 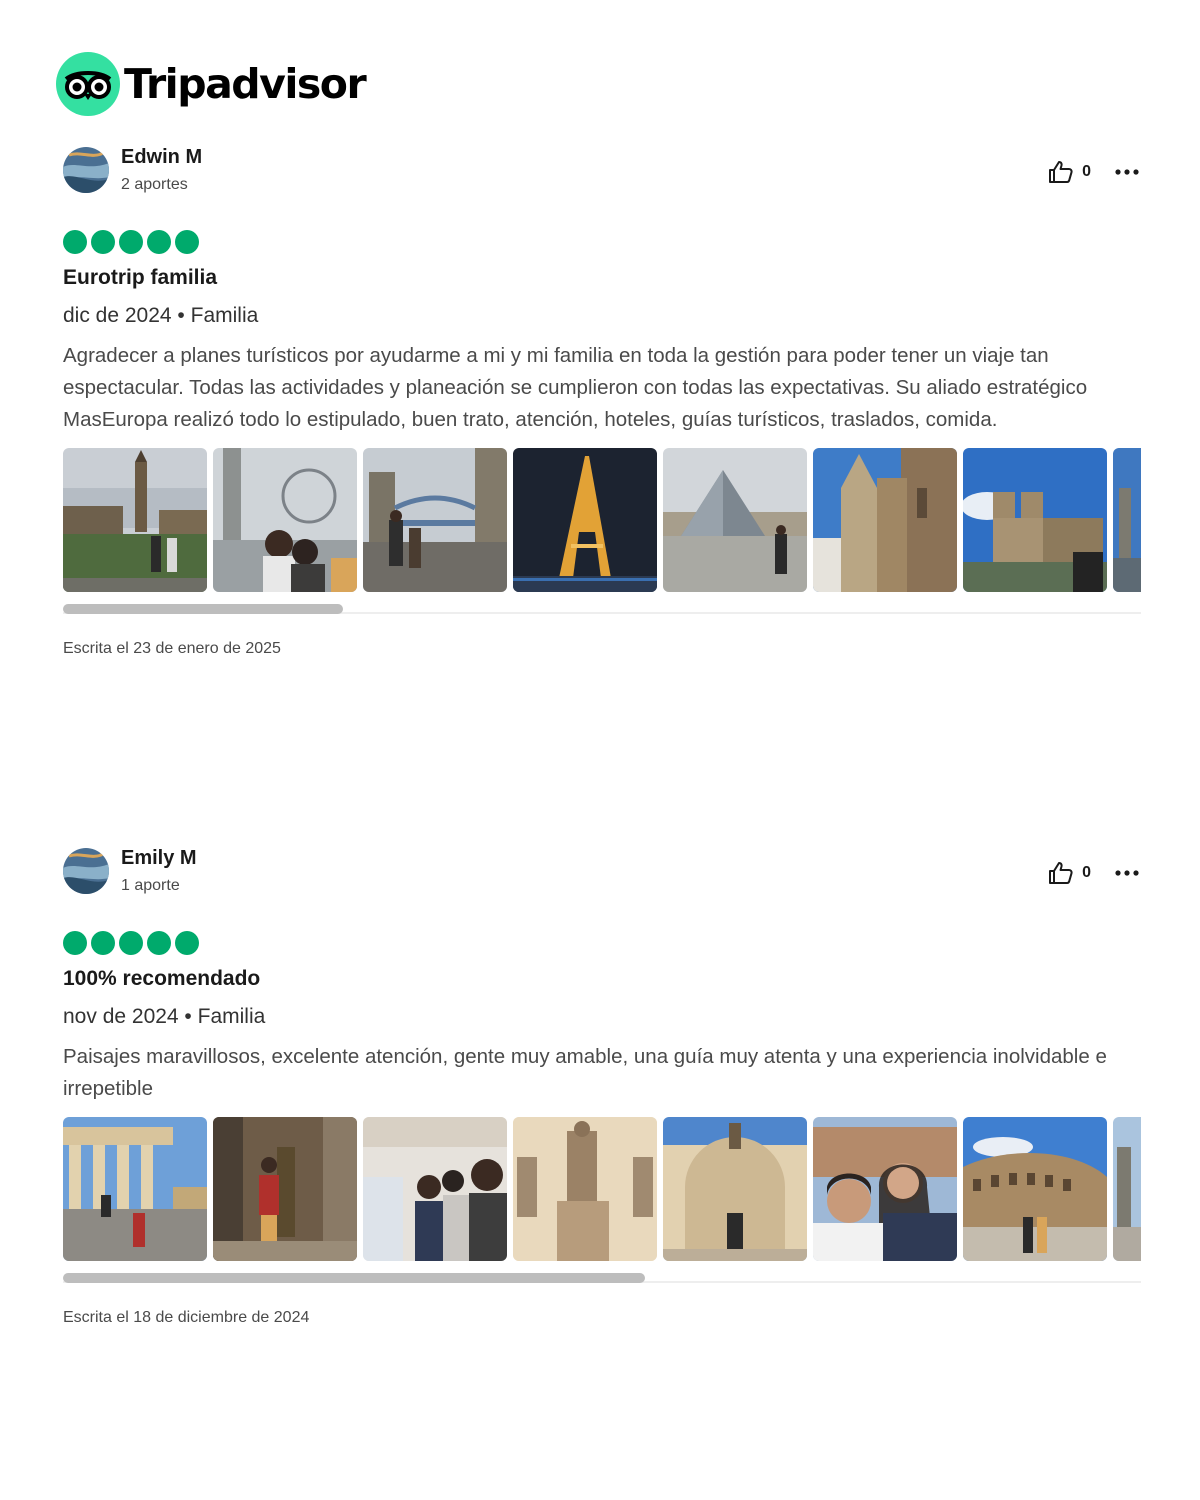 What do you see at coordinates (602, 278) in the screenshot?
I see `review-title: Eurotrip familia` at bounding box center [602, 278].